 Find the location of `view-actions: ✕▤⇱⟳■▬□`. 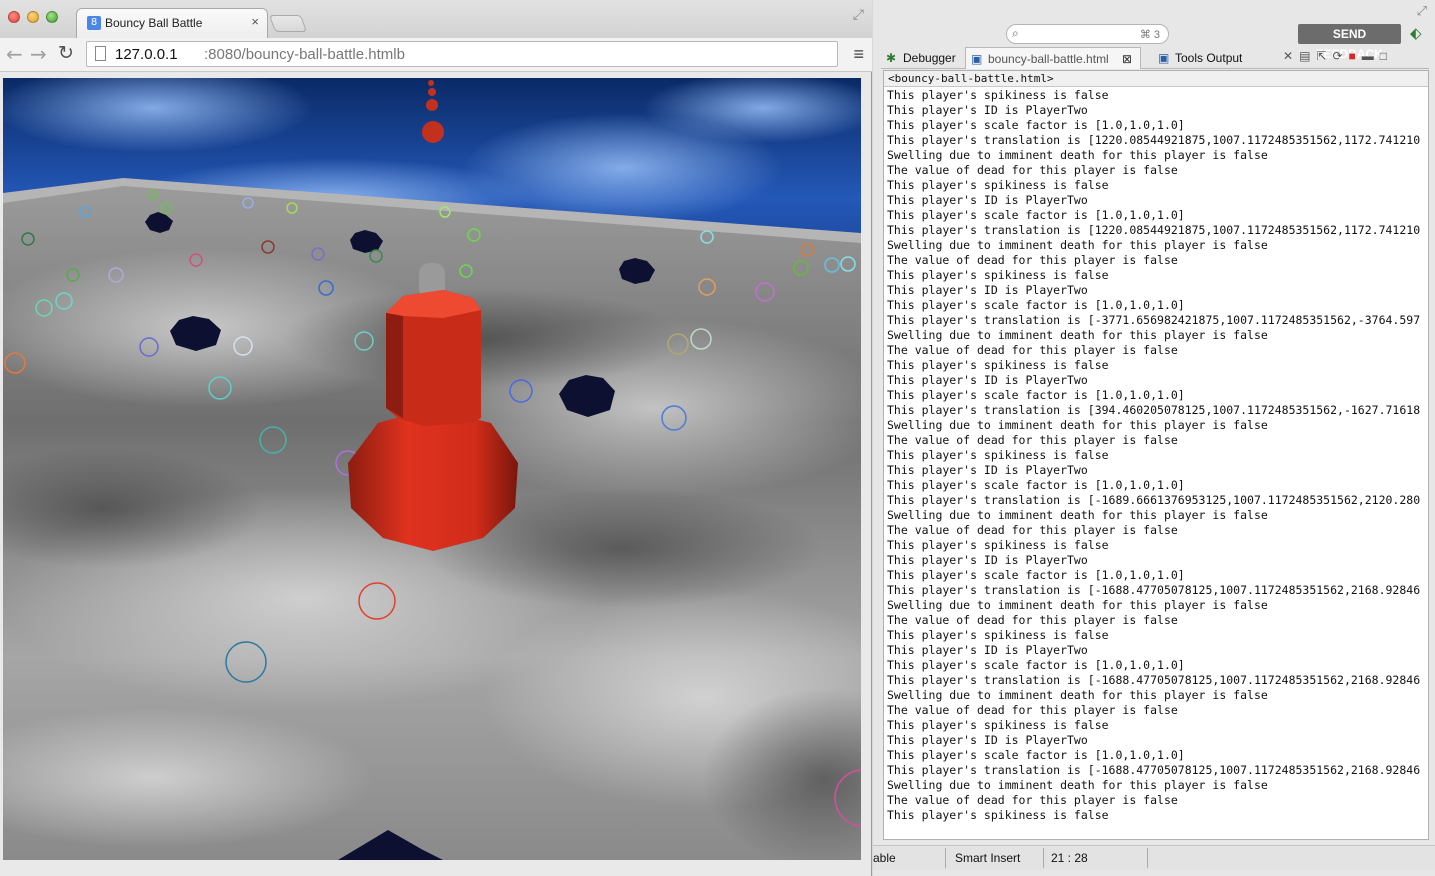

view-actions: ✕▤⇱⟳■▬□ is located at coordinates (1338, 56).